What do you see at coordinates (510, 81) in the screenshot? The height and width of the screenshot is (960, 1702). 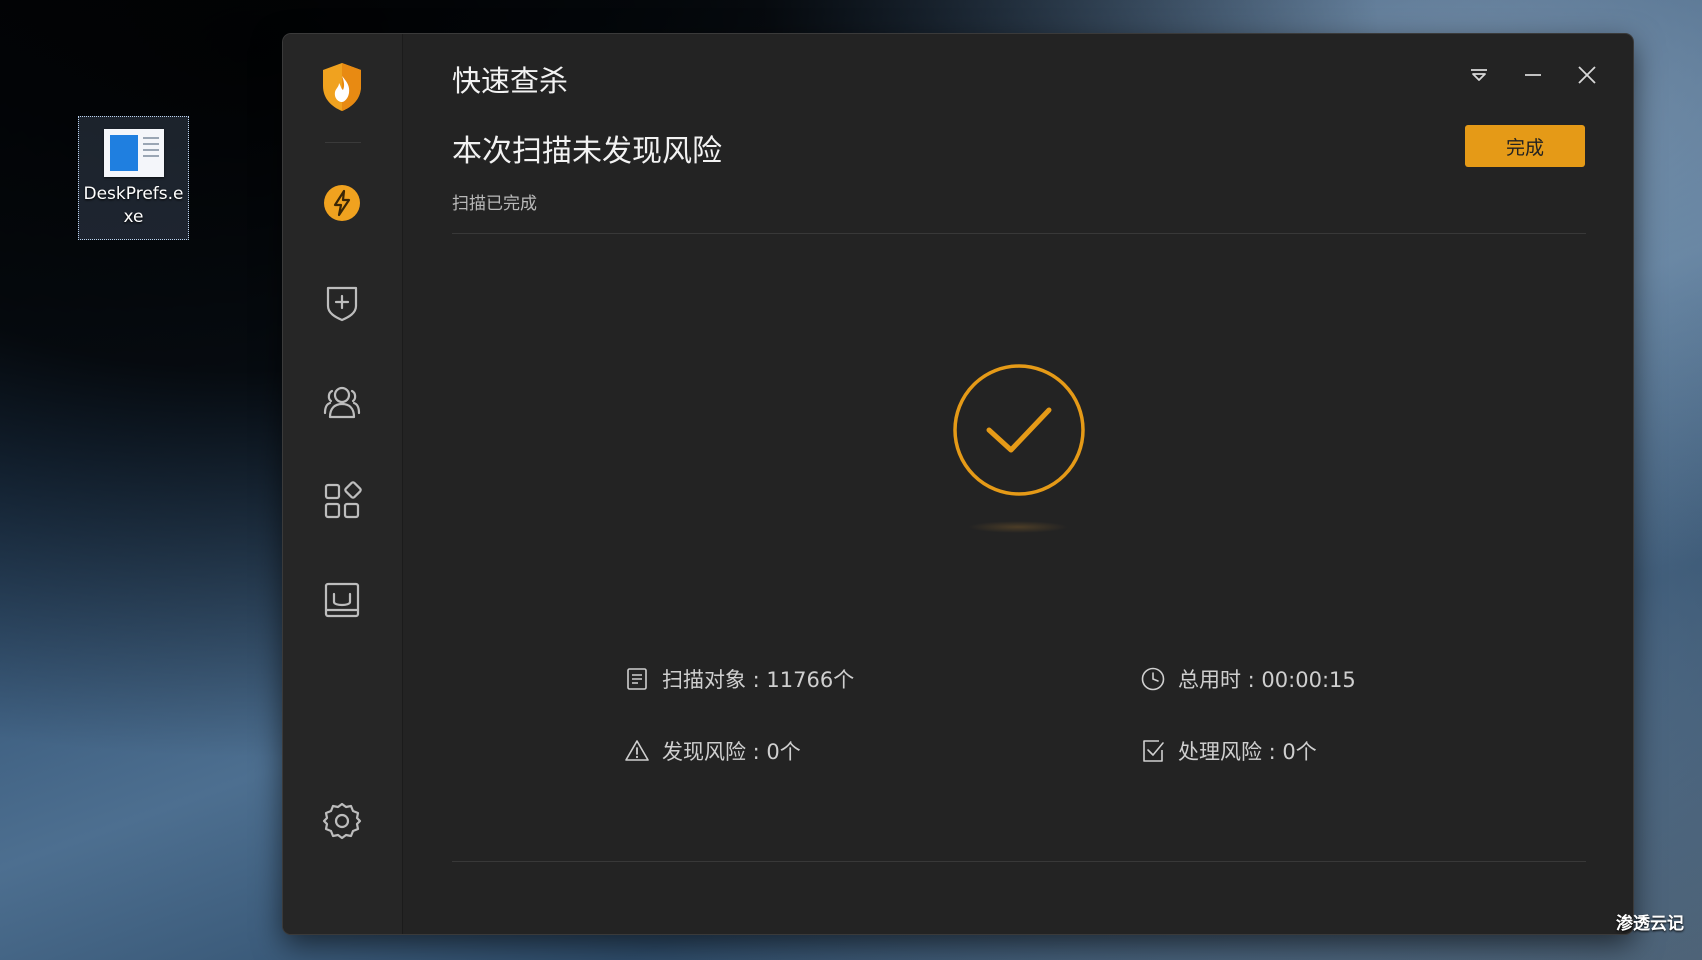 I see `window-title: 快速查杀` at bounding box center [510, 81].